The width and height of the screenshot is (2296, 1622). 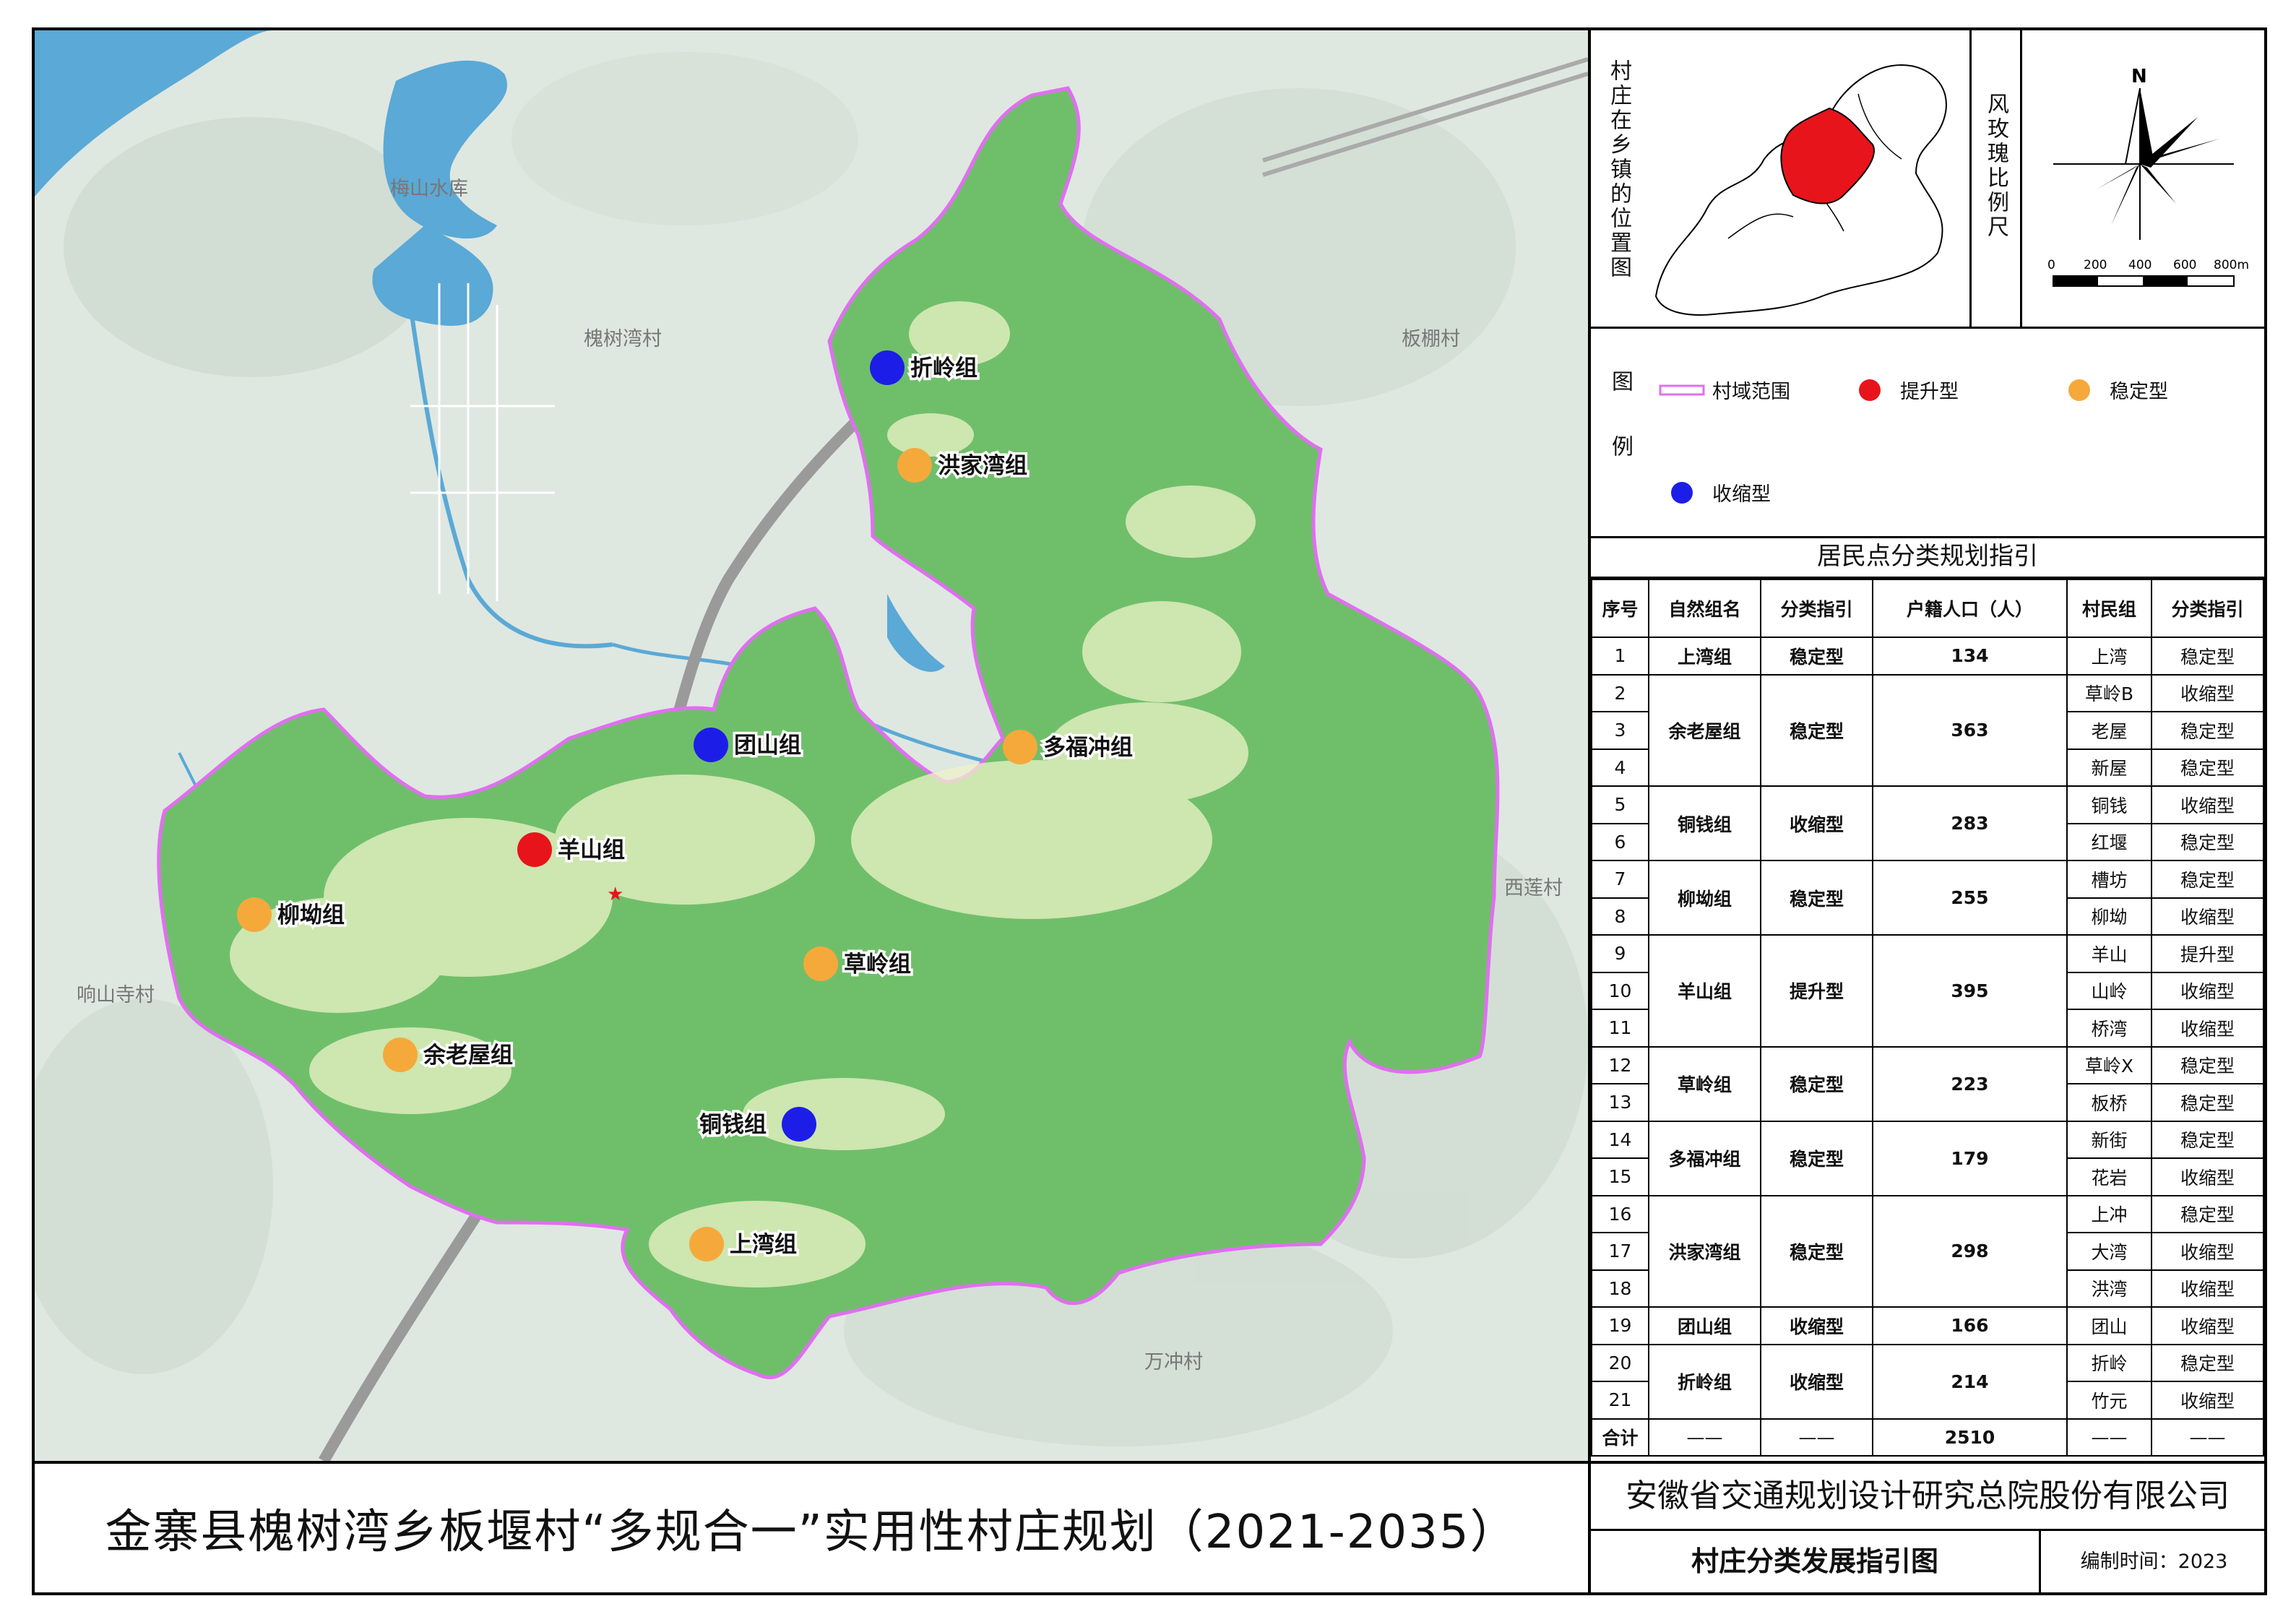 What do you see at coordinates (1927, 1497) in the screenshot?
I see `organization-name: 安徽省交通规划设计研究总院股份有限公司` at bounding box center [1927, 1497].